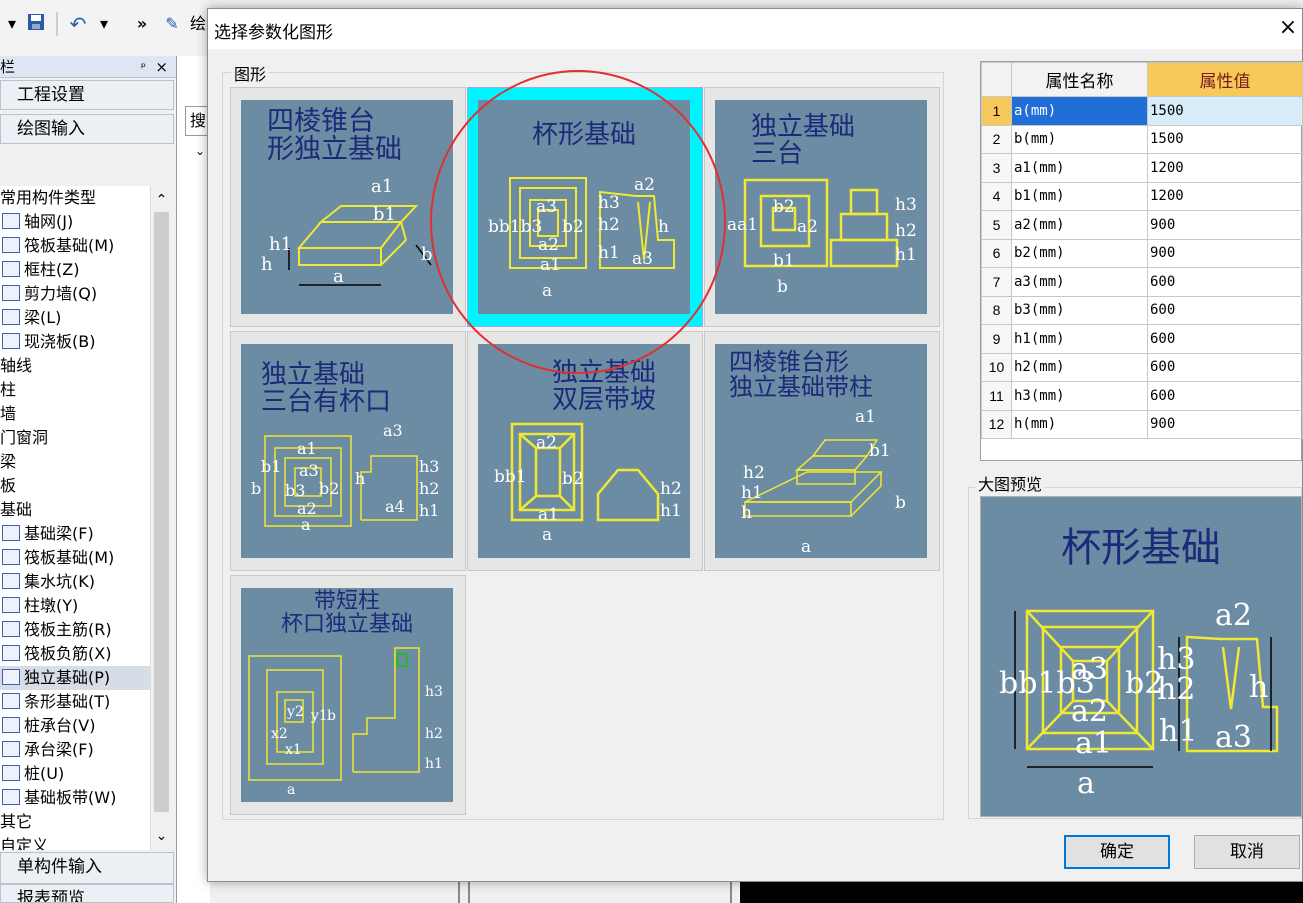  What do you see at coordinates (1225, 79) in the screenshot?
I see `header-property-value: 属性值` at bounding box center [1225, 79].